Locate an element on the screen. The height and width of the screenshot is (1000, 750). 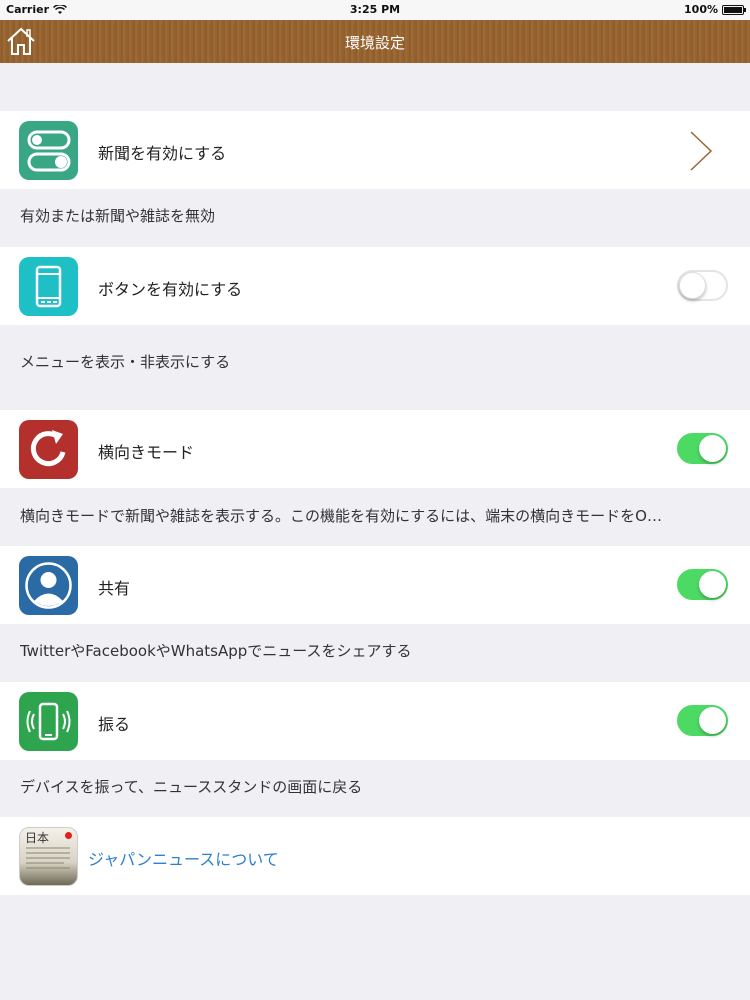
navigation-bar: 環境設定 is located at coordinates (375, 41).